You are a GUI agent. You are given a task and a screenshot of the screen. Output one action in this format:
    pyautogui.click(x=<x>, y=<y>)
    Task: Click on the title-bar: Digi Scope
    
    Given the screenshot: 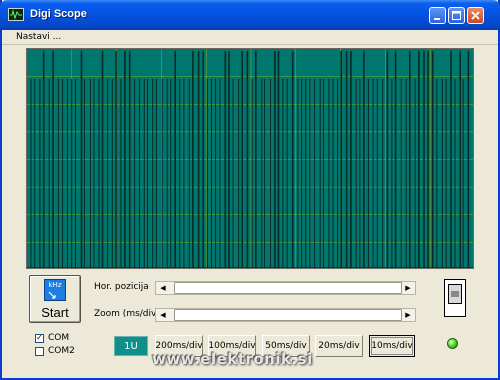 What is the action you would take?
    pyautogui.click(x=250, y=15)
    